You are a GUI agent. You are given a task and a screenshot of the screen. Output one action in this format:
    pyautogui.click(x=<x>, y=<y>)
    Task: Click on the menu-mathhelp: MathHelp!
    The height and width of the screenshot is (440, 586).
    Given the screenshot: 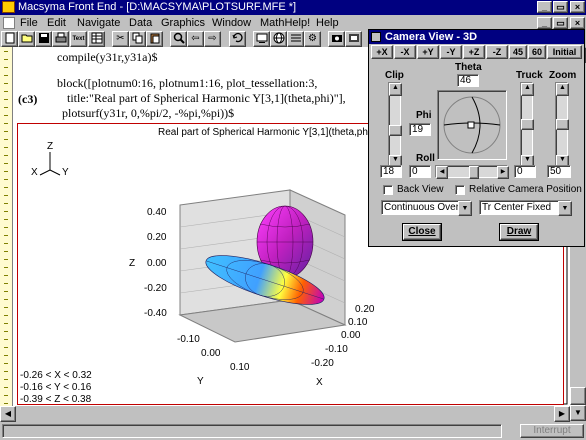 What is the action you would take?
    pyautogui.click(x=285, y=23)
    